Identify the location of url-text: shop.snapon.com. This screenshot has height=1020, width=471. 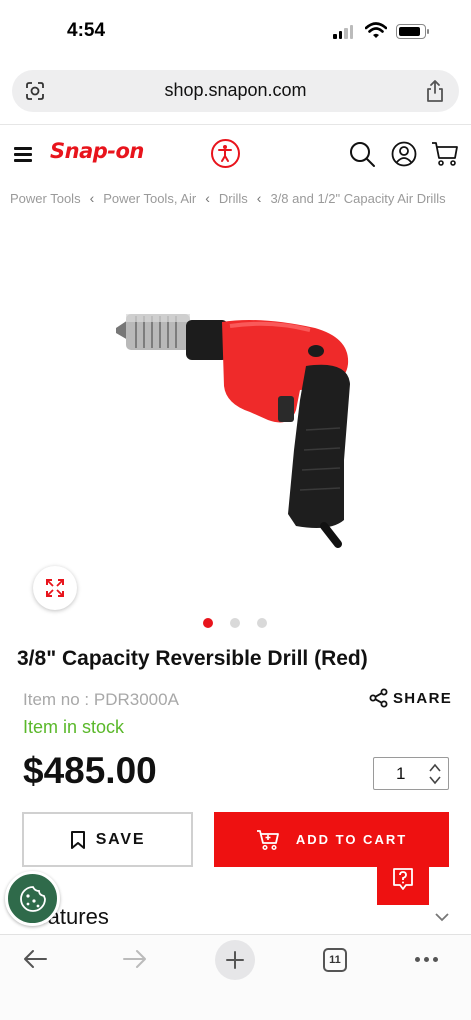
(235, 90).